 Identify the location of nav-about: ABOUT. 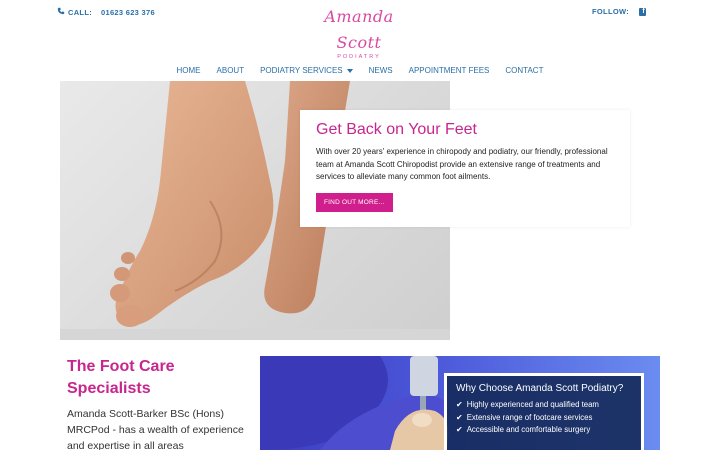
(231, 70).